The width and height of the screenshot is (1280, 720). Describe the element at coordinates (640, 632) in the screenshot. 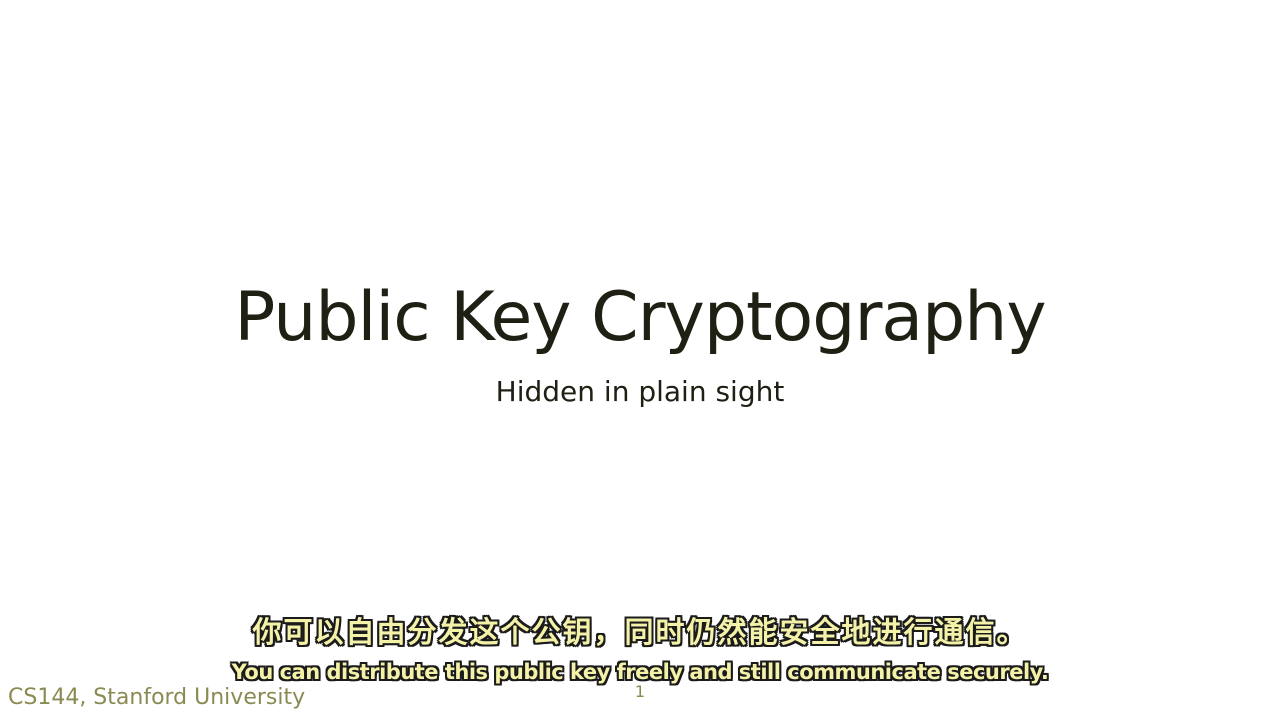

I see `subtitle-caption-chinese: 你可以自由分发这个公钥，同时仍然能安全地进行通信。` at that location.